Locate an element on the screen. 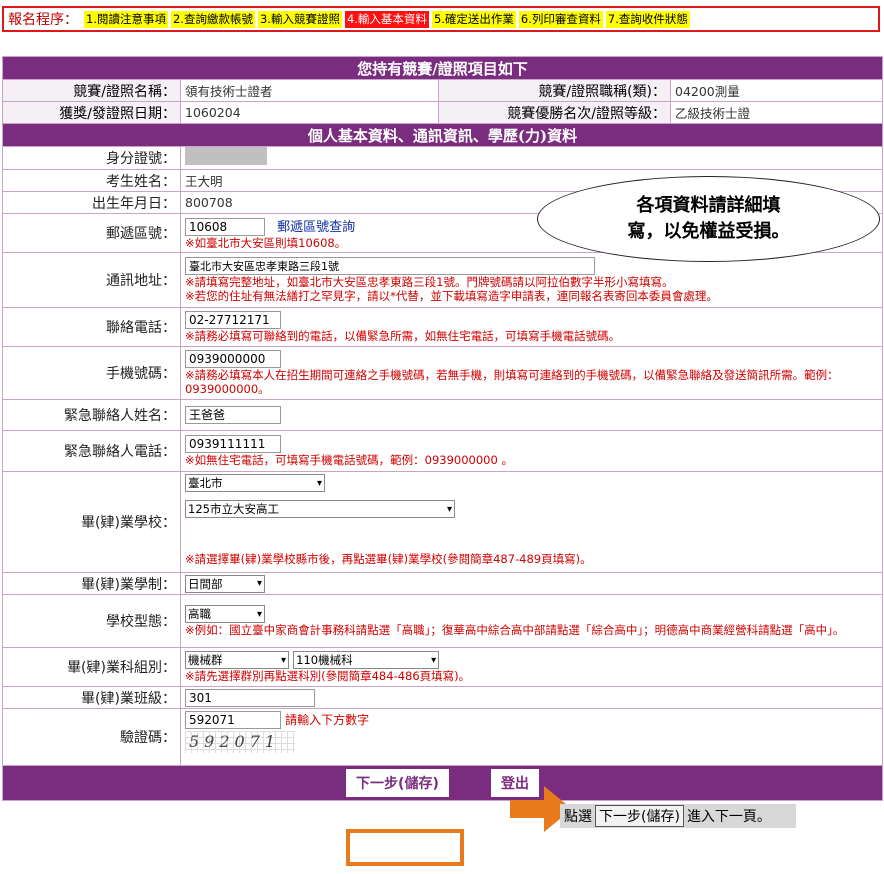  zip-label: 郵遞區號： is located at coordinates (91, 233).